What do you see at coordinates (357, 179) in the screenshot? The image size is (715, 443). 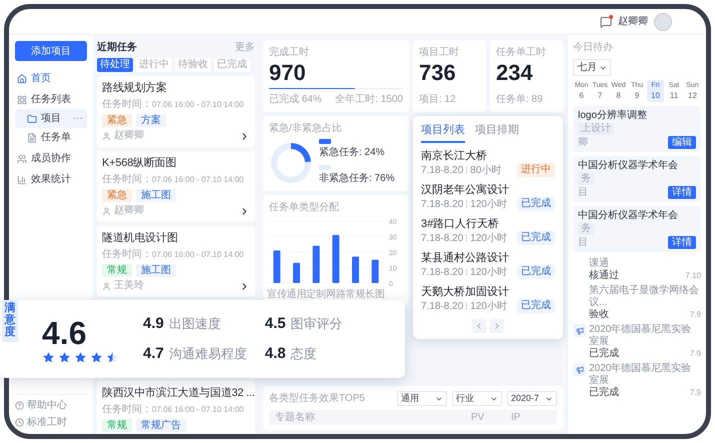 I see `legend-label: 非紧急任务: 76%` at bounding box center [357, 179].